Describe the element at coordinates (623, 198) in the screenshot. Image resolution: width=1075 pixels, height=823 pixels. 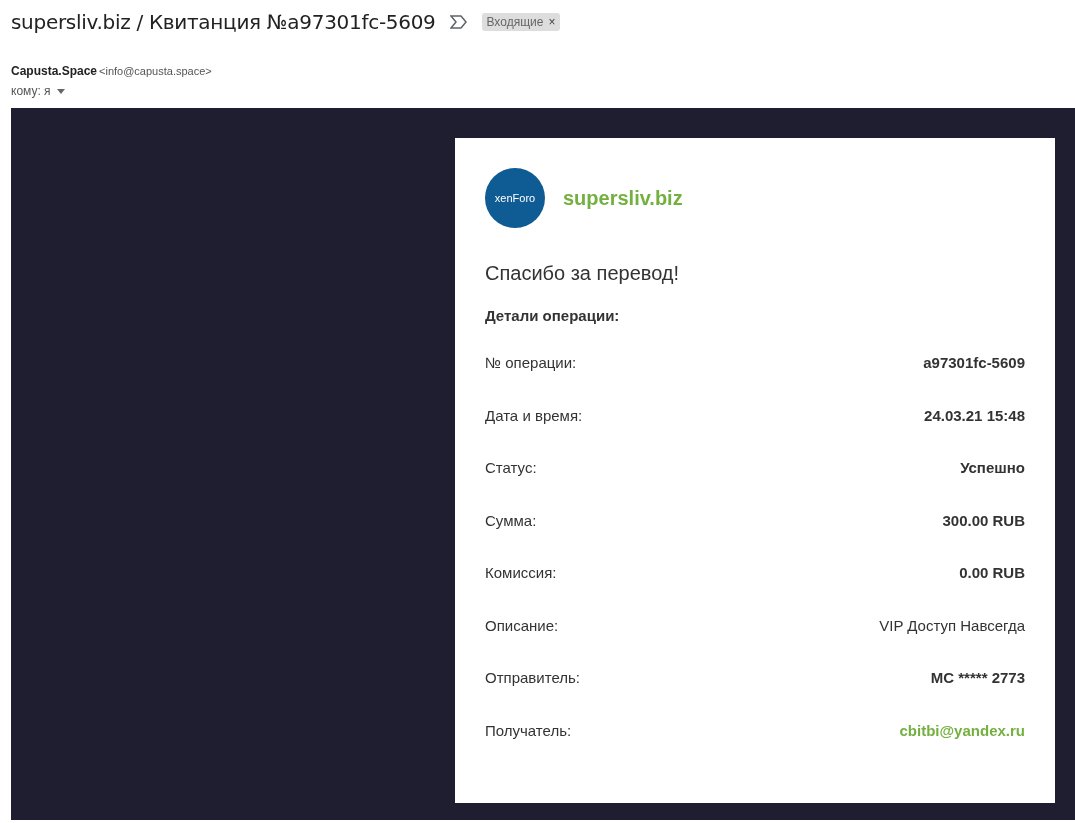
I see `site-name: supersliv.biz` at that location.